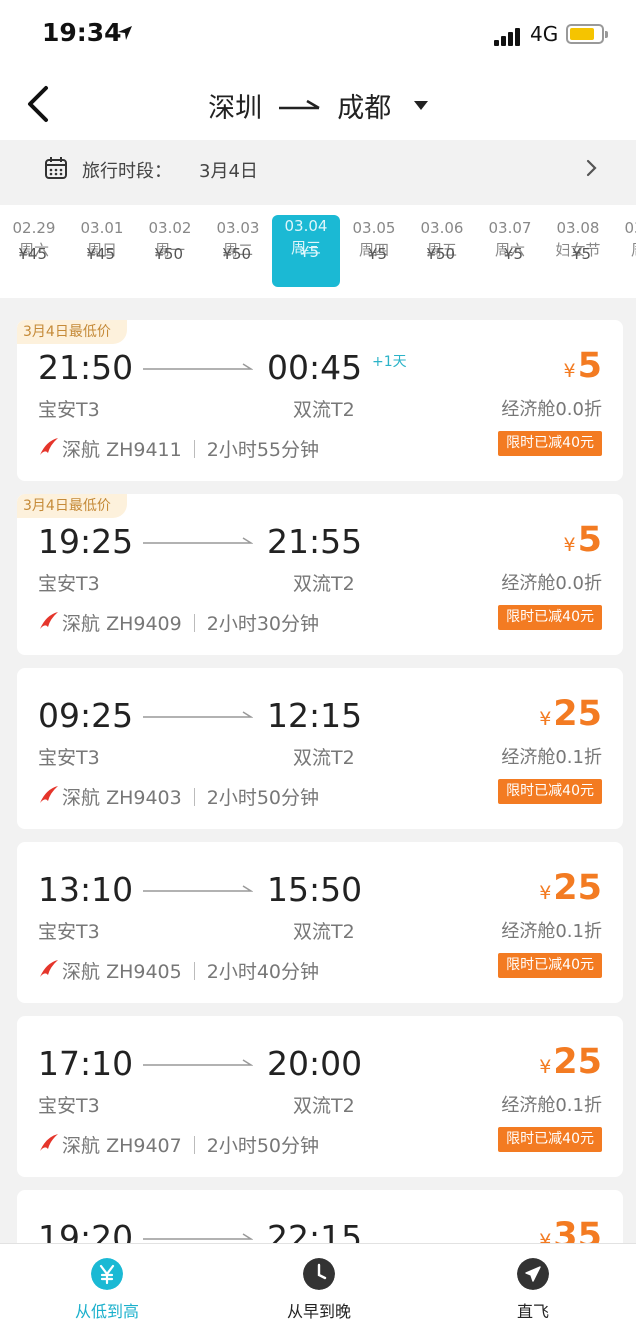  What do you see at coordinates (228, 171) in the screenshot?
I see `period-value: 3月4日` at bounding box center [228, 171].